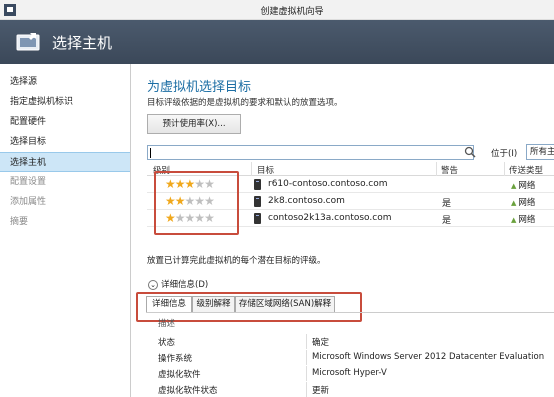  Describe the element at coordinates (330, 218) in the screenshot. I see `target-host-name: contoso2k13a.contoso.com` at that location.